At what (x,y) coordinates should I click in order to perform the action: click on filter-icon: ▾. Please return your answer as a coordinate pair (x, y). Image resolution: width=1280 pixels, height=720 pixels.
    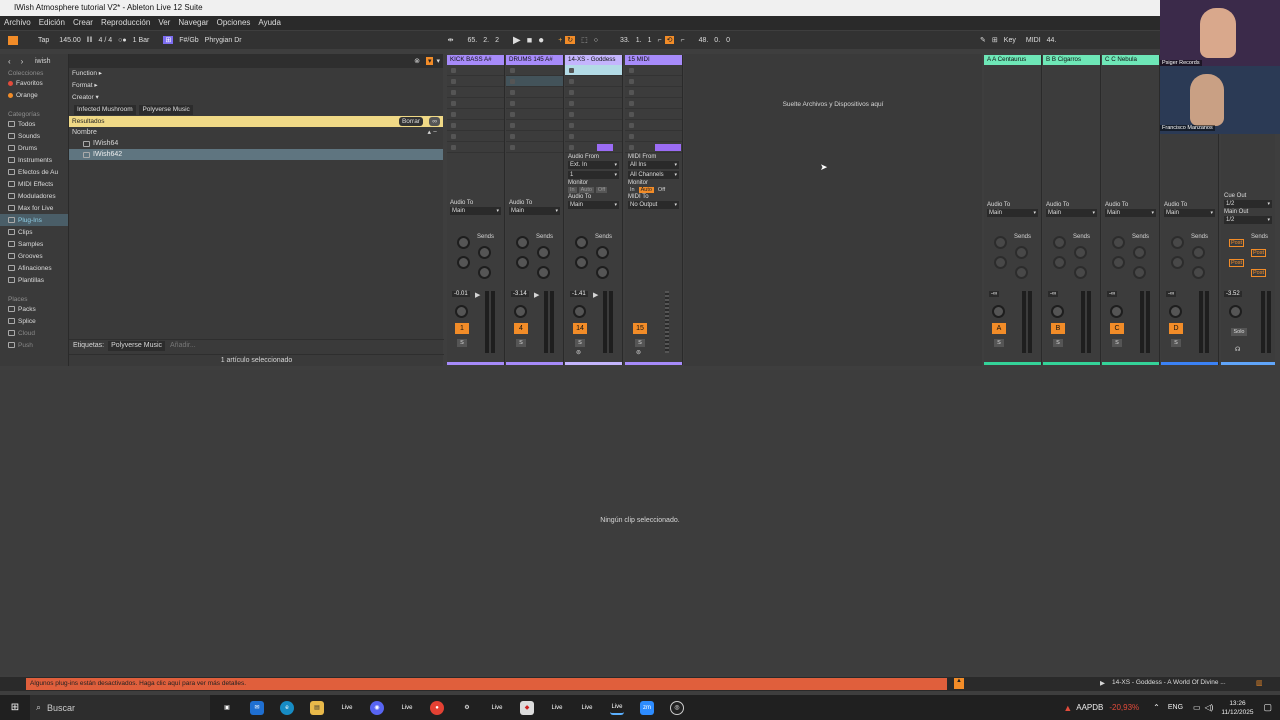
    Looking at the image, I should click on (429, 61).